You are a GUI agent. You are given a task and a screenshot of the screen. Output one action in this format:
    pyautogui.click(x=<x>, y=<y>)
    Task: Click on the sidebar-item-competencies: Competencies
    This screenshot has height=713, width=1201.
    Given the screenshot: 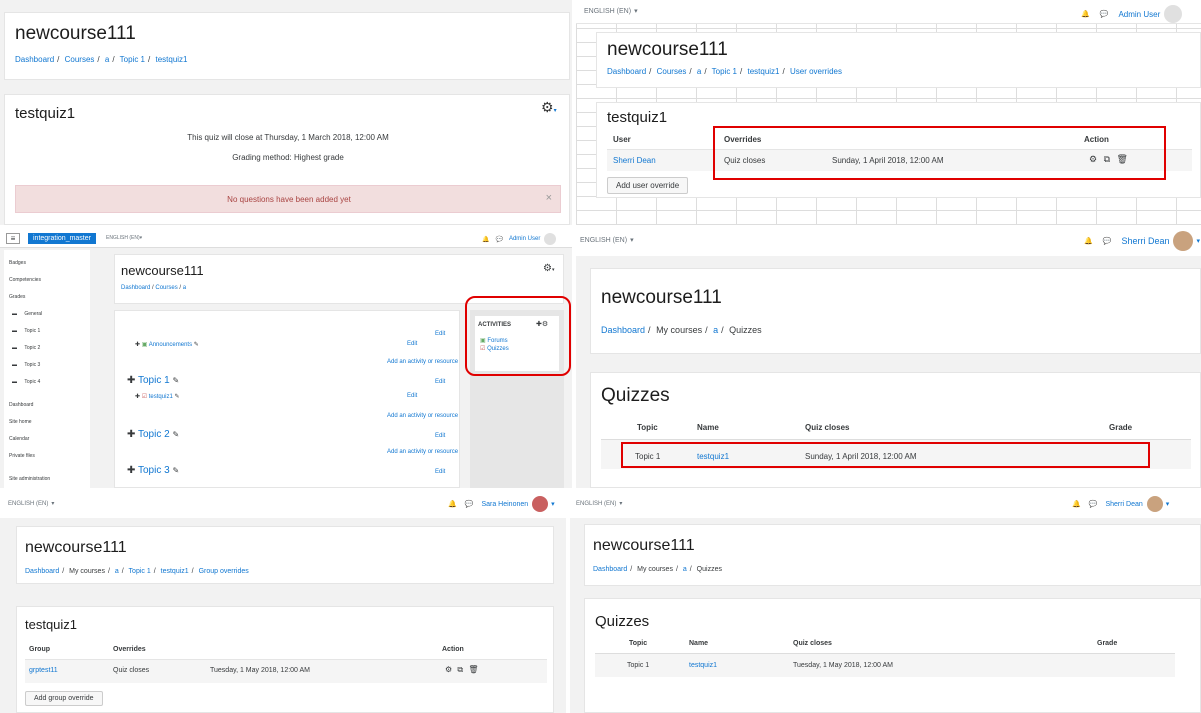 What is the action you would take?
    pyautogui.click(x=25, y=280)
    